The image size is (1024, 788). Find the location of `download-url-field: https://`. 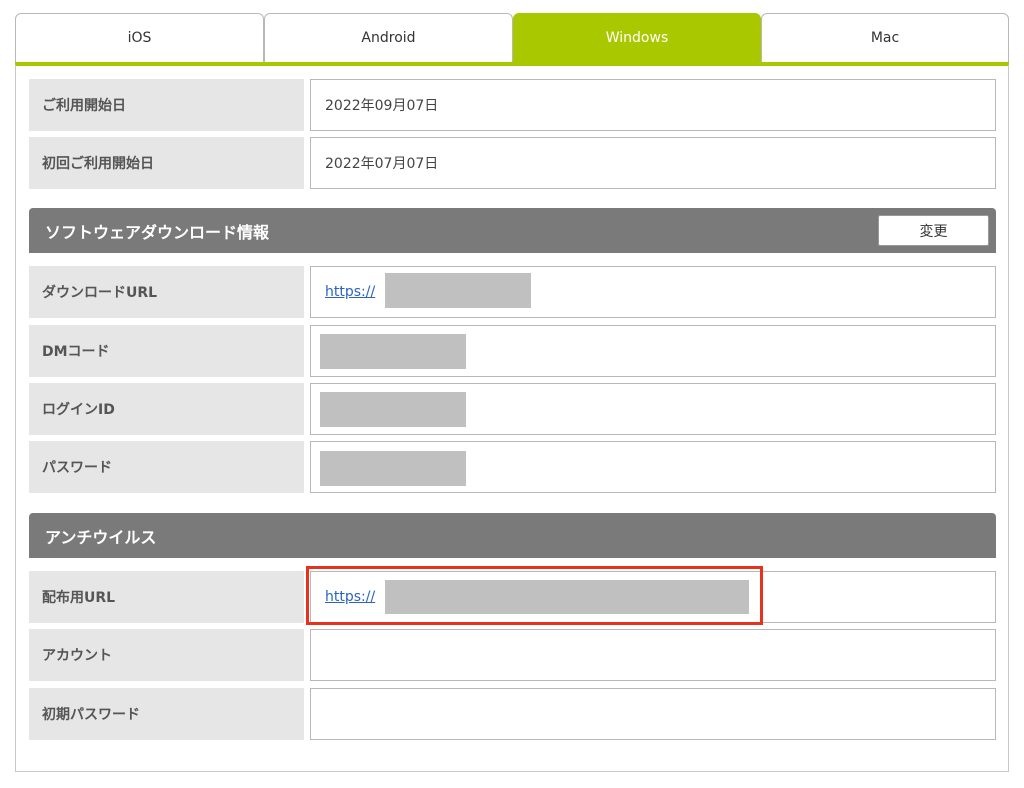

download-url-field: https:// is located at coordinates (653, 292).